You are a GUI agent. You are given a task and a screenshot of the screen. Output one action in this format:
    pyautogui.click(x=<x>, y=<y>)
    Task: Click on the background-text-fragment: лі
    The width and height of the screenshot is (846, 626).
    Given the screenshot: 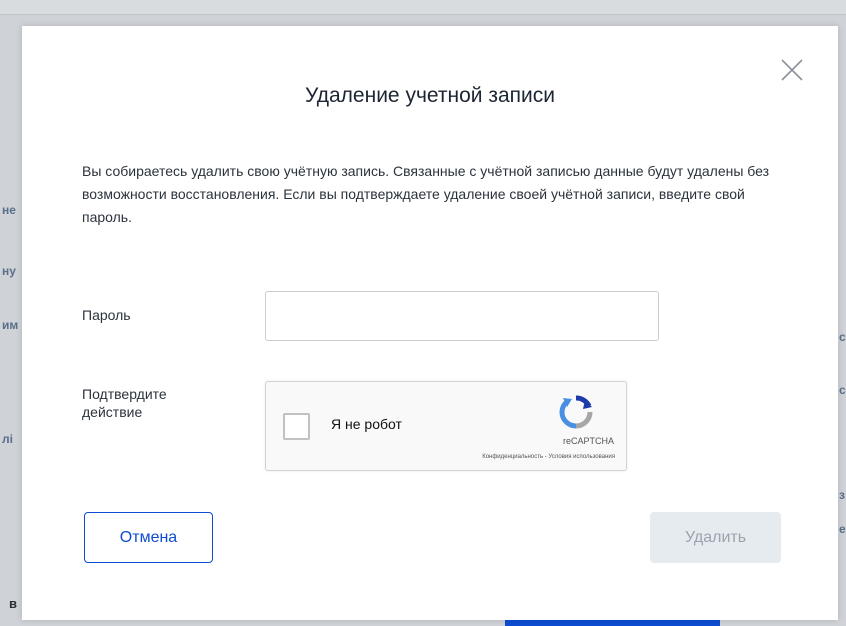 What is the action you would take?
    pyautogui.click(x=7, y=439)
    